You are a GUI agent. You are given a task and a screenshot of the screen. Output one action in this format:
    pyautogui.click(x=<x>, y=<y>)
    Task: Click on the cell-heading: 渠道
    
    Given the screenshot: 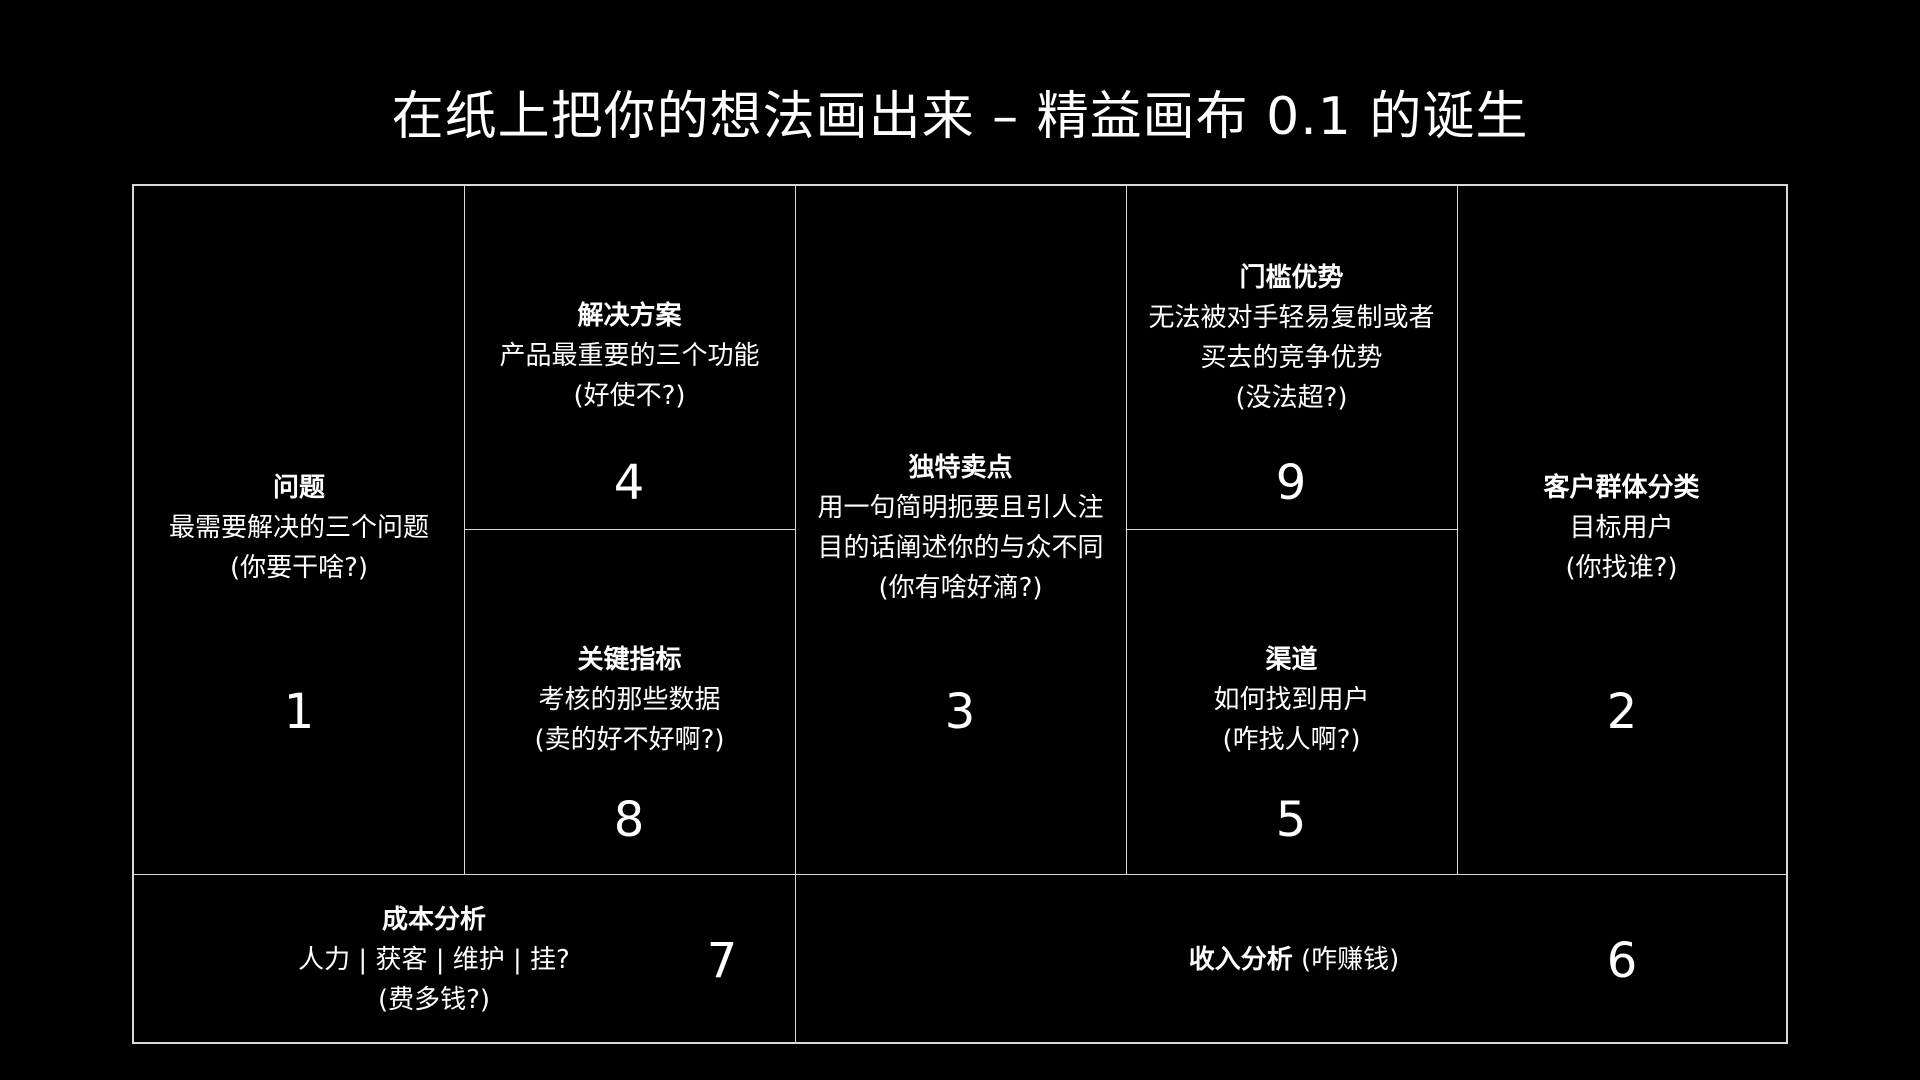 What is the action you would take?
    pyautogui.click(x=1291, y=660)
    